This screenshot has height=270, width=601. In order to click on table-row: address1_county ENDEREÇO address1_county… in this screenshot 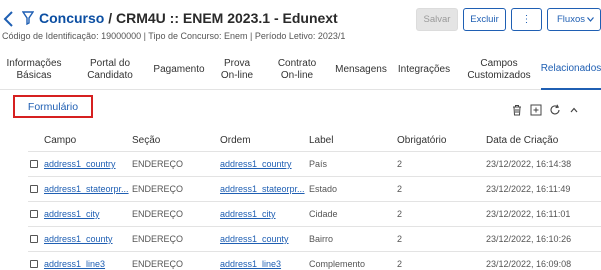, I will do `click(314, 238)`.